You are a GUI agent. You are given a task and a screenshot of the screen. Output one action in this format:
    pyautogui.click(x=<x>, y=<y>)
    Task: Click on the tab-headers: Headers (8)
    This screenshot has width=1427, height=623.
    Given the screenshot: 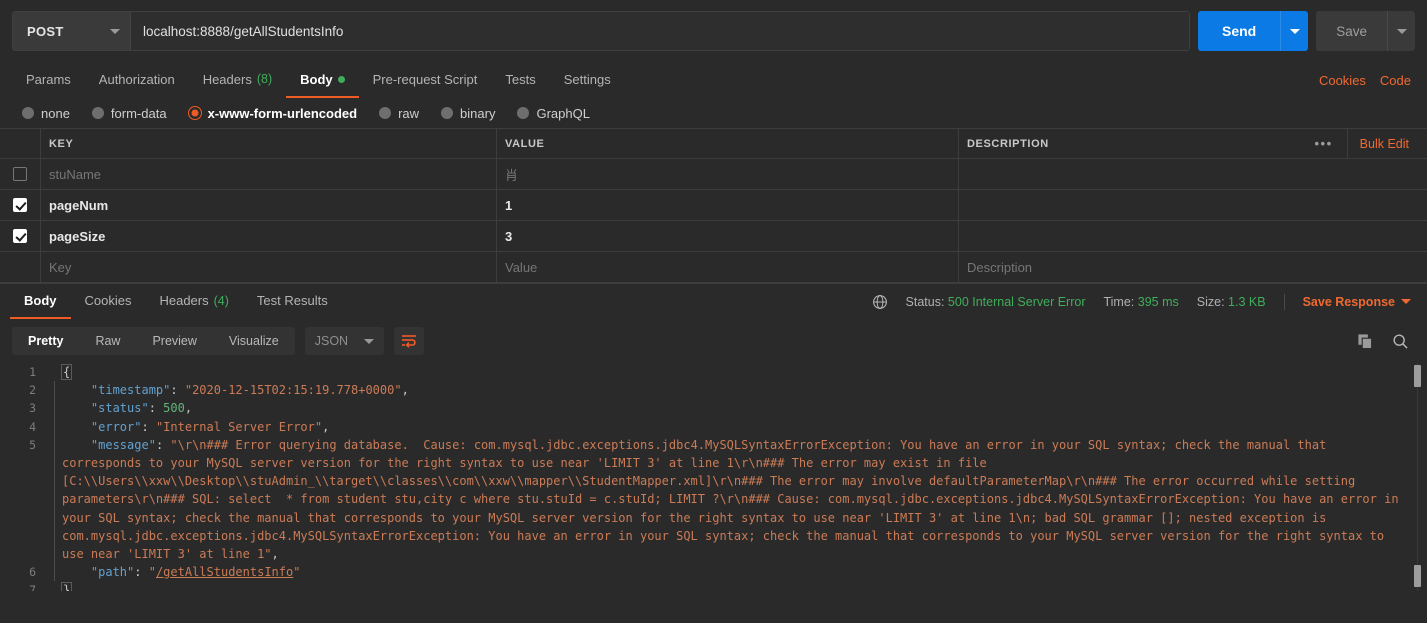 What is the action you would take?
    pyautogui.click(x=237, y=80)
    